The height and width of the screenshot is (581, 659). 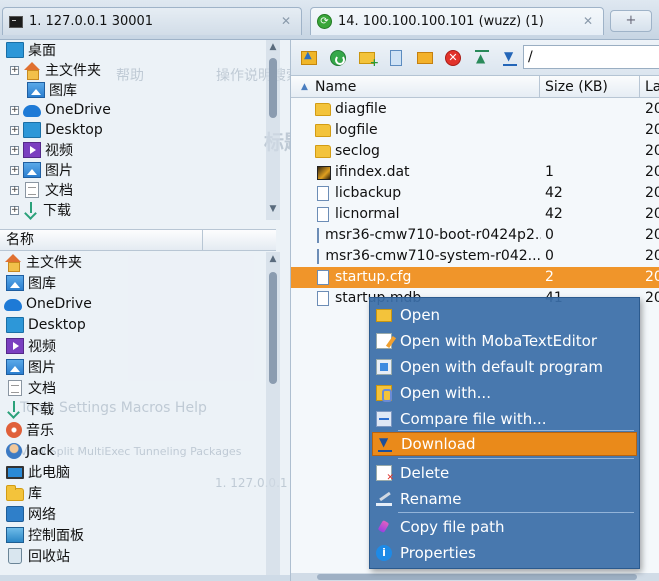 What do you see at coordinates (453, 58) in the screenshot?
I see `delete-button: ✕` at bounding box center [453, 58].